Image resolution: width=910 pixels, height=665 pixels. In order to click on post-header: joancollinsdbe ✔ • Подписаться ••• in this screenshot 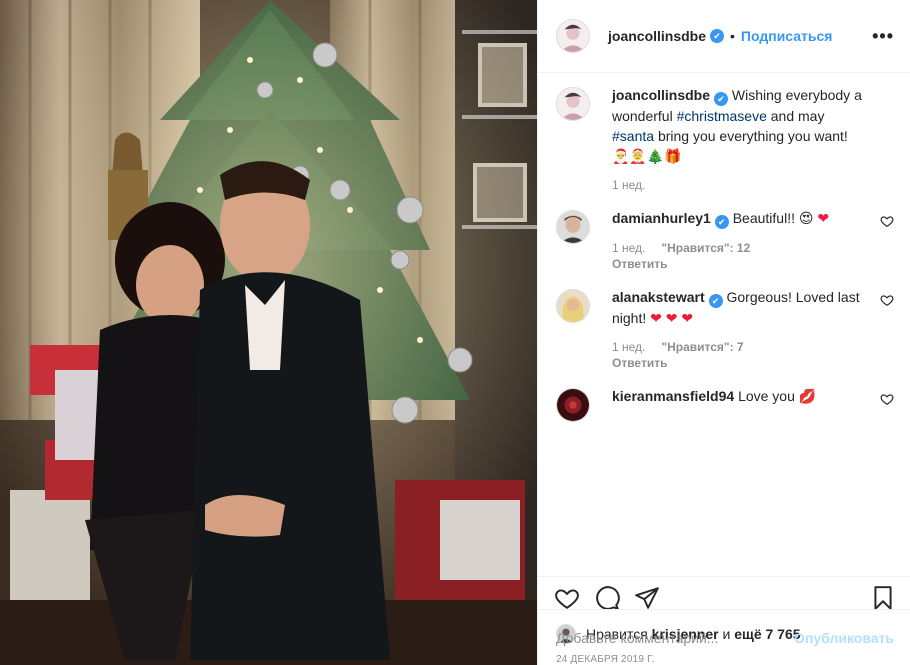, I will do `click(724, 36)`.